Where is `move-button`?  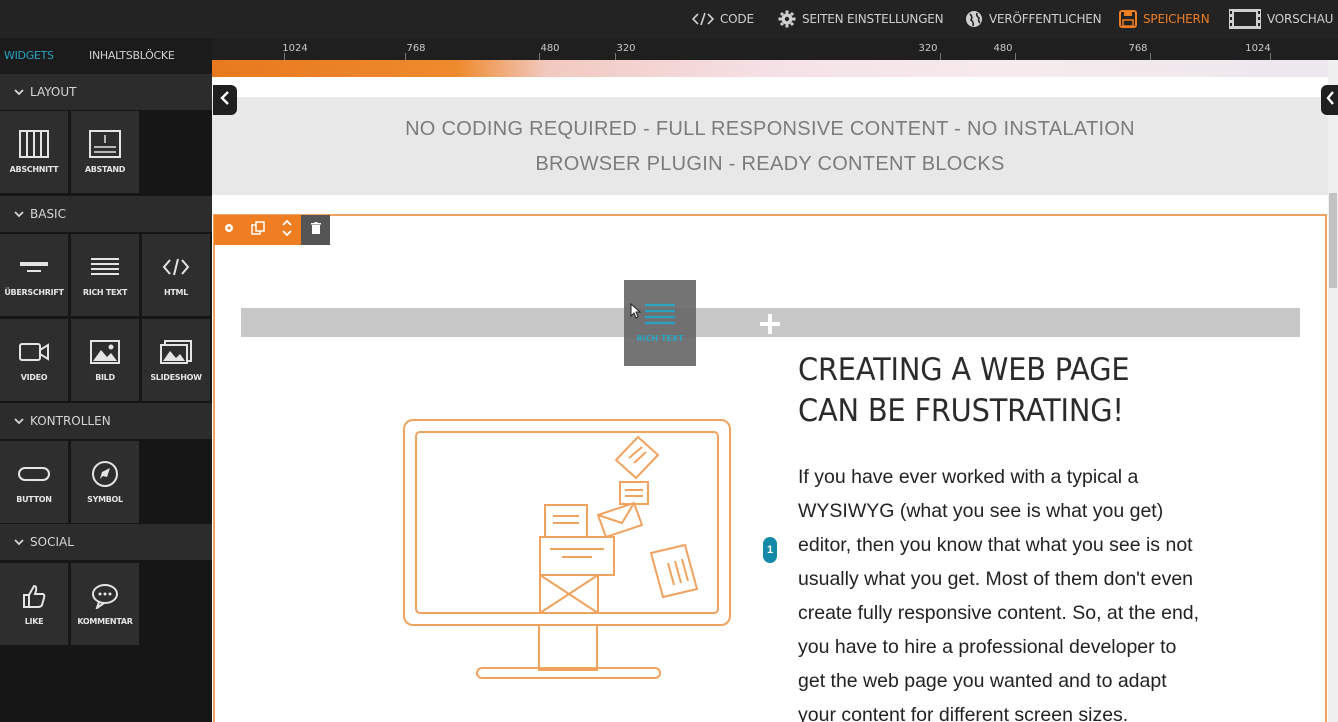
move-button is located at coordinates (286, 230).